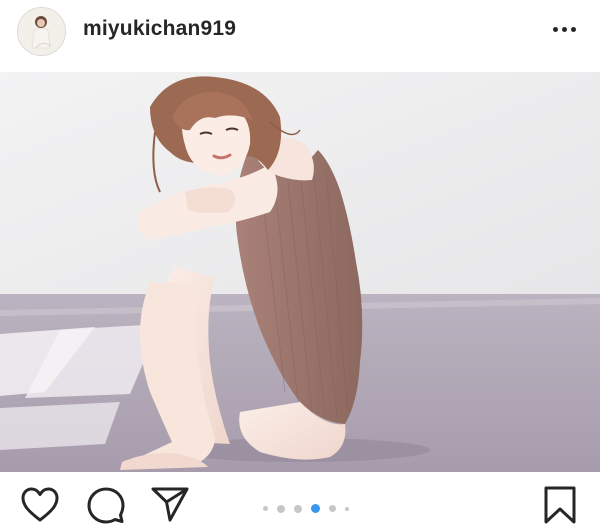  I want to click on action-bar, so click(300, 501).